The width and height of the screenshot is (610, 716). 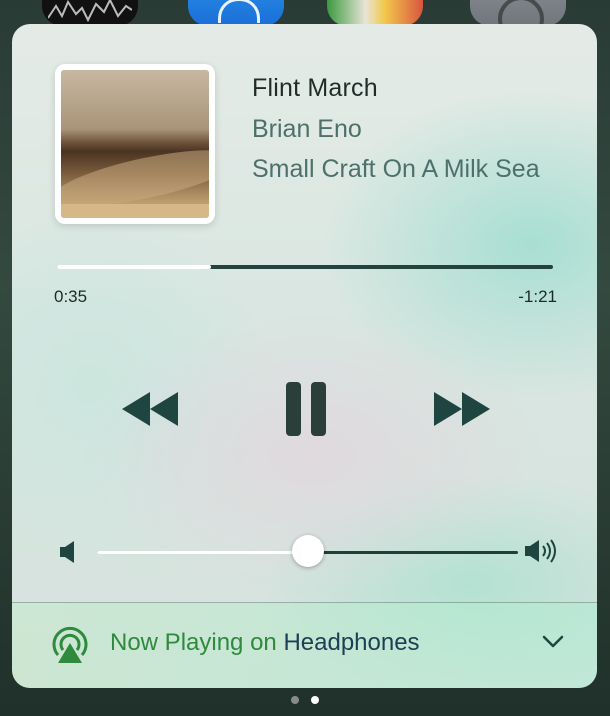 I want to click on fast-forward-icon, so click(x=462, y=409).